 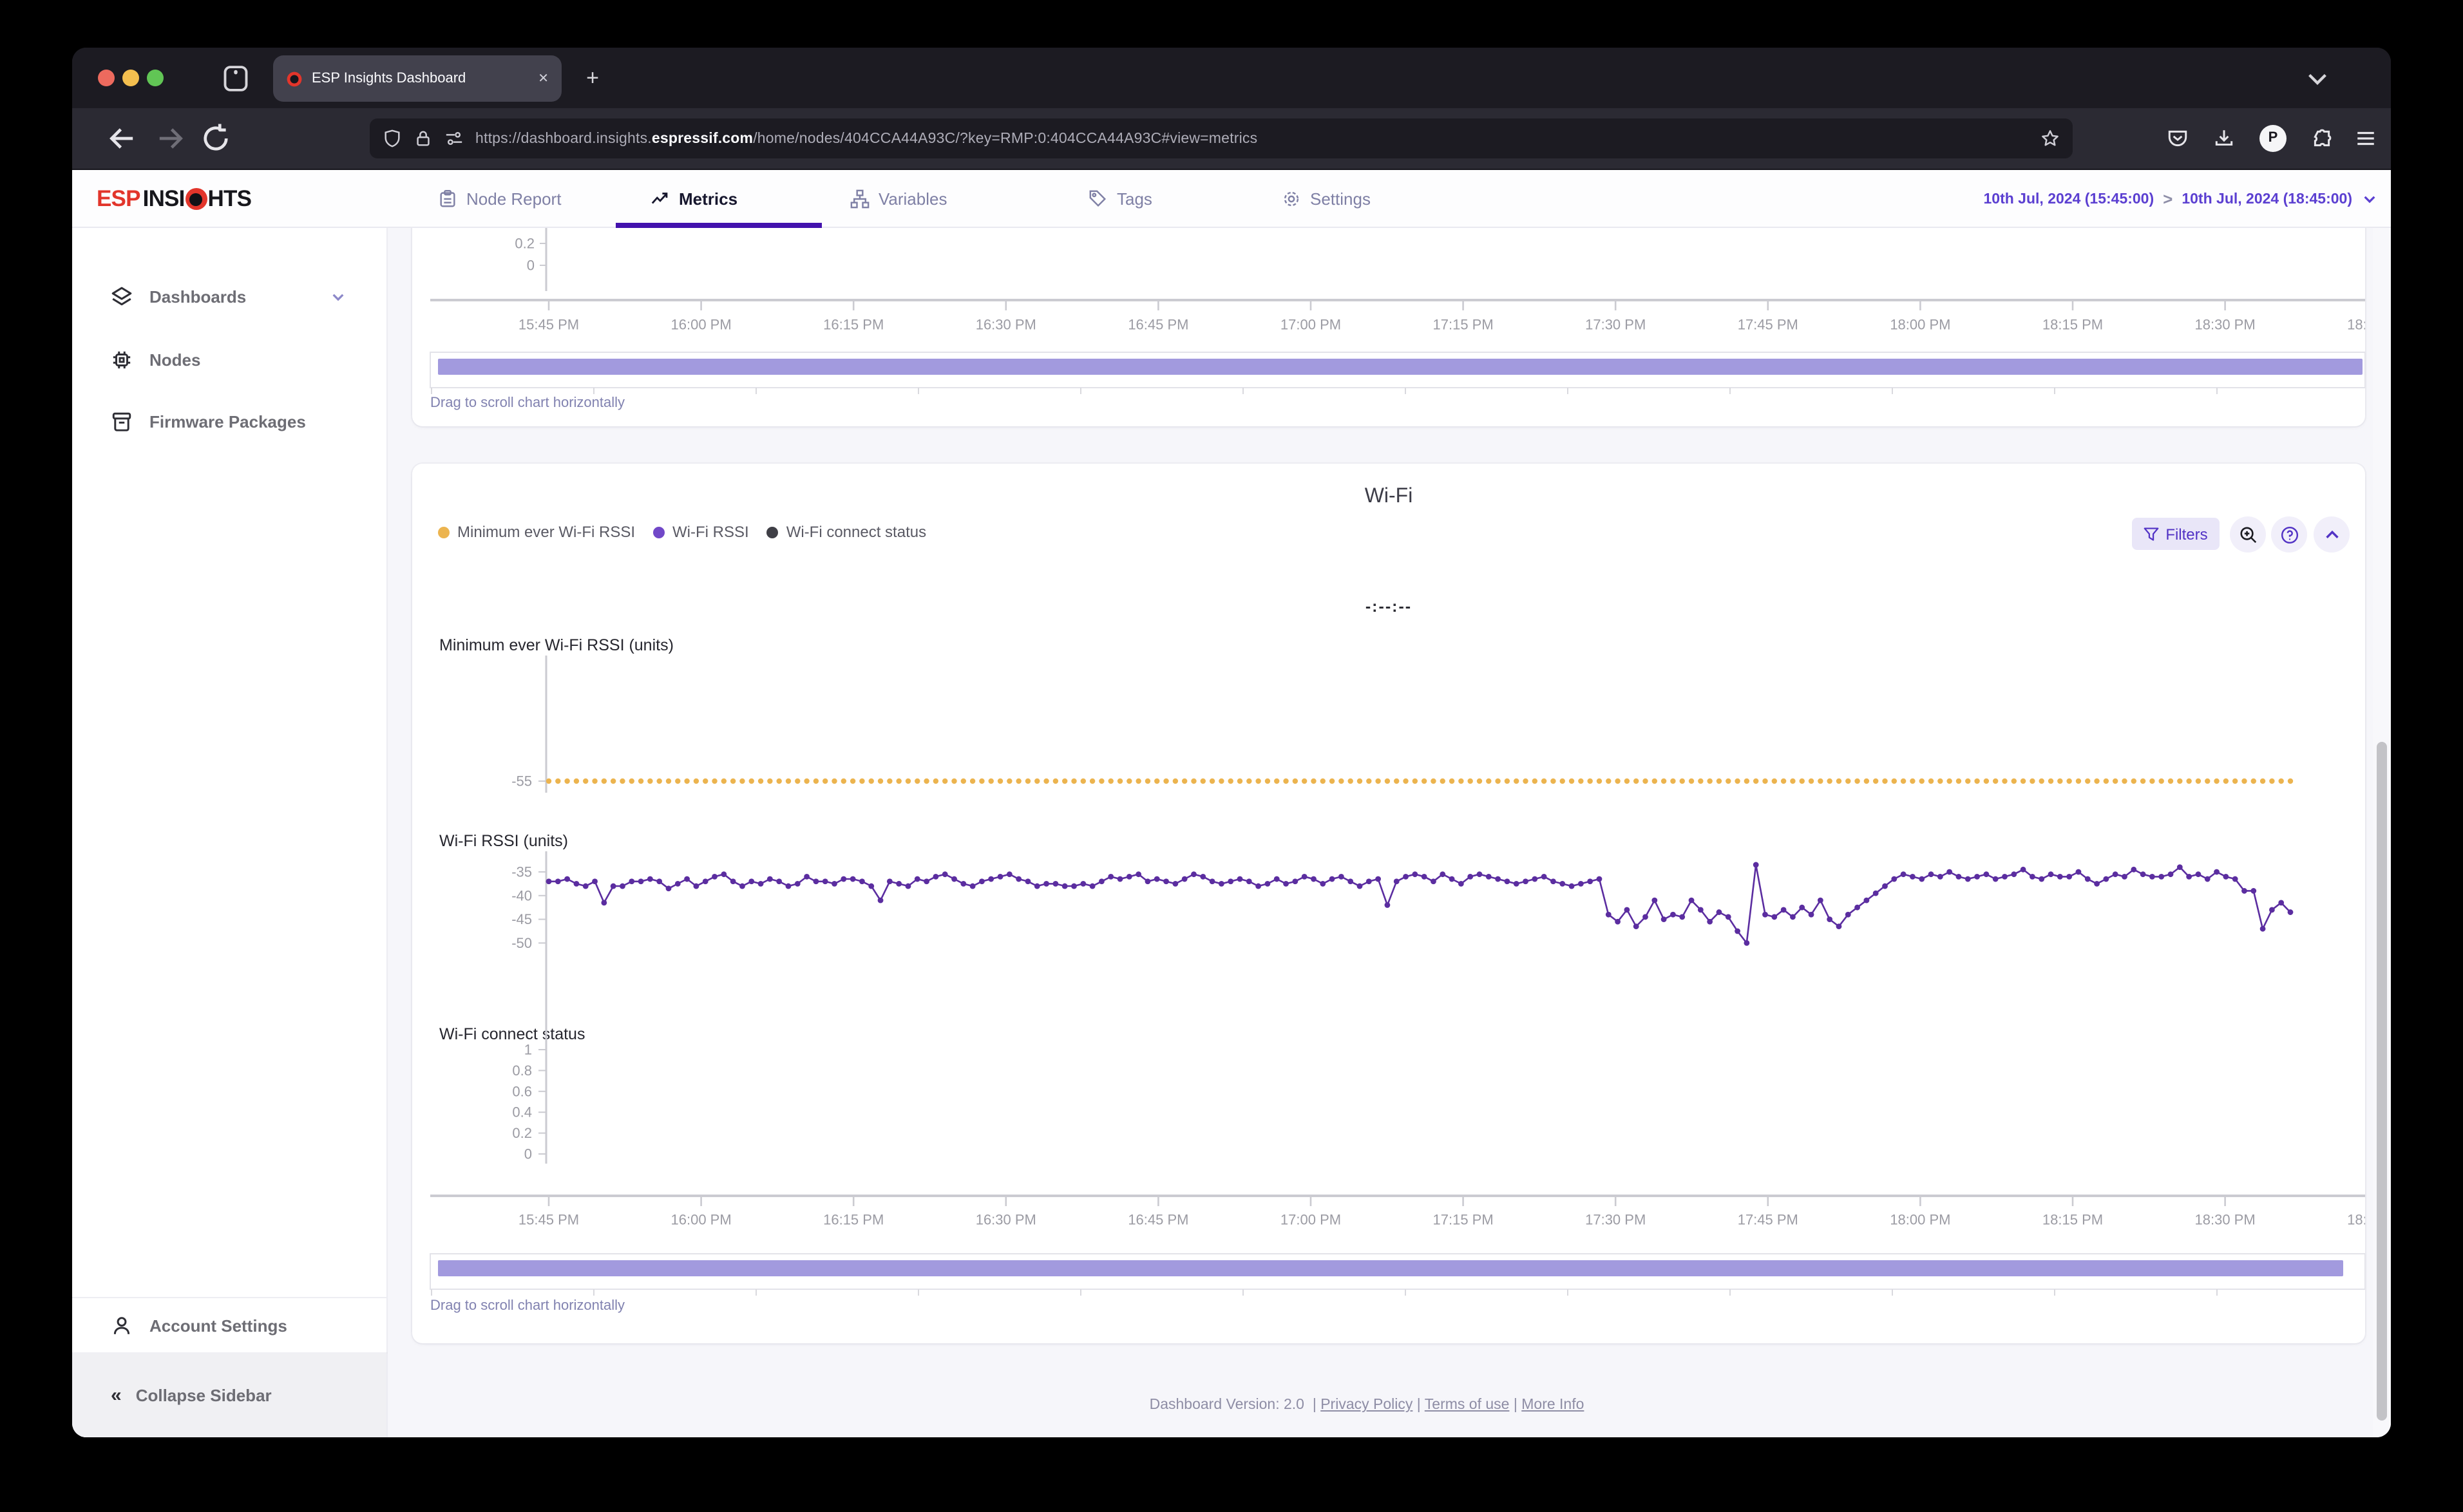 I want to click on tab-node-report-label: Node Report, so click(x=514, y=199).